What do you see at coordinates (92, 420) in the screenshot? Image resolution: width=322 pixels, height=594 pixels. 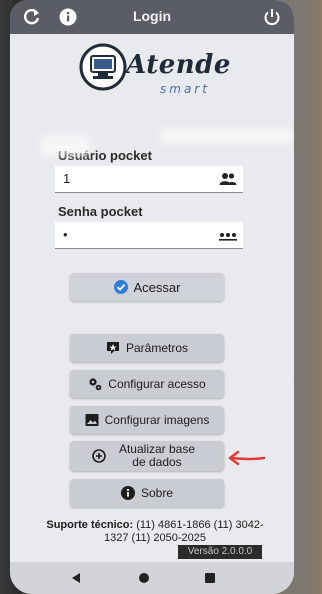 I see `image-icon` at bounding box center [92, 420].